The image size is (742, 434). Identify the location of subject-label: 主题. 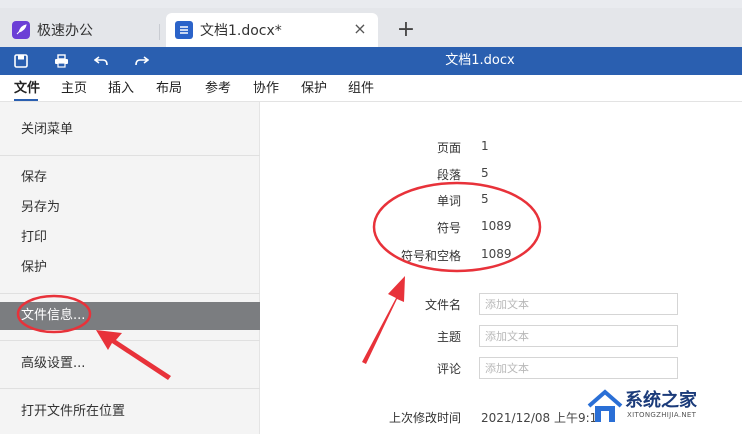
(448, 337).